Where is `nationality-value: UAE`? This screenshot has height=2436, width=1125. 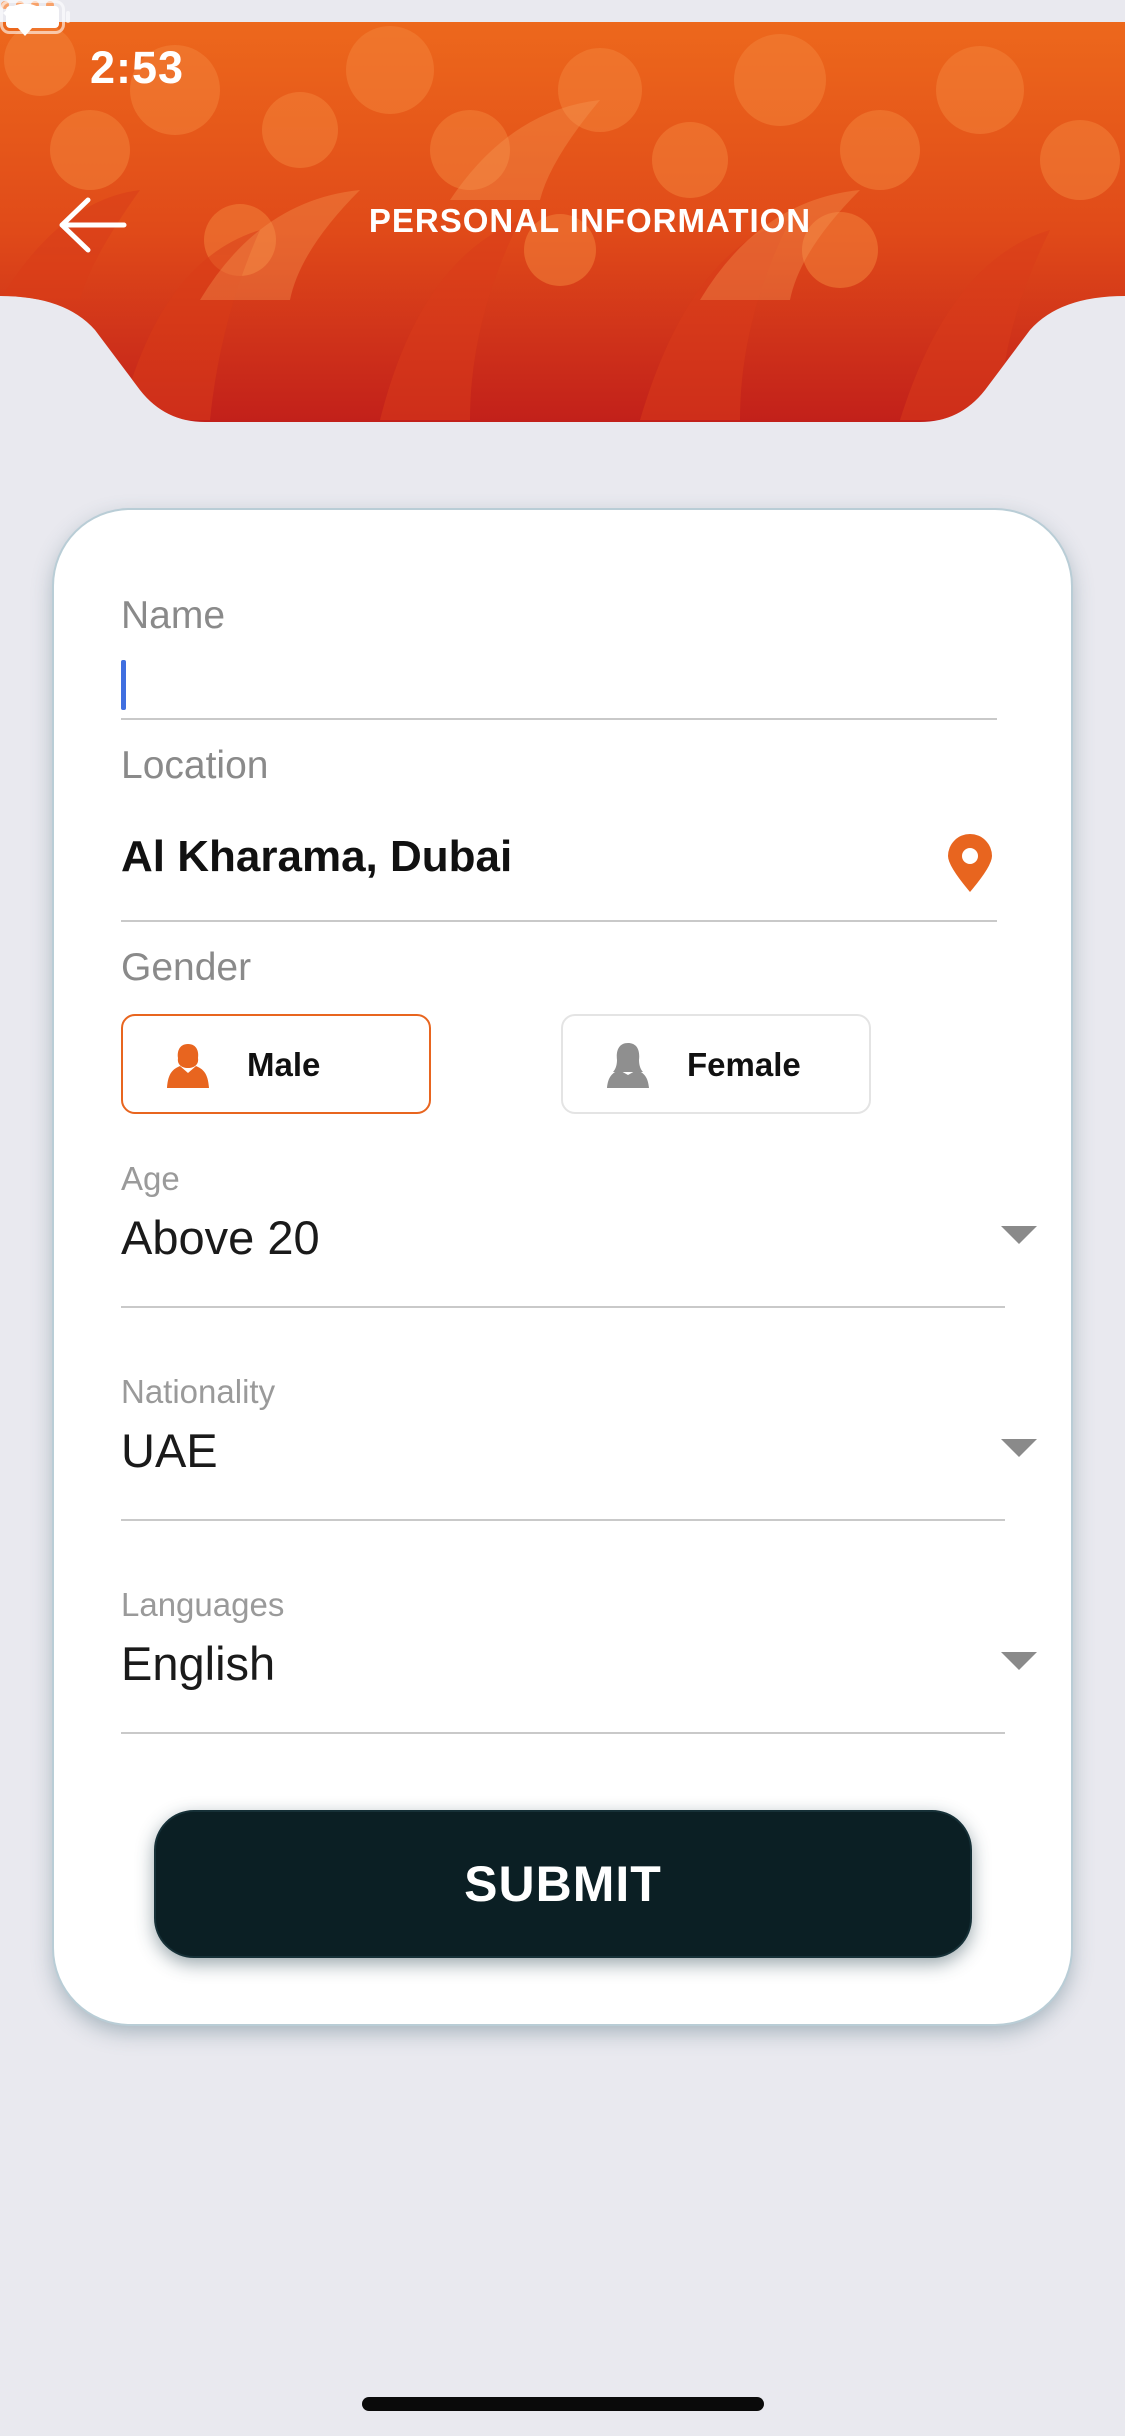
nationality-value: UAE is located at coordinates (169, 1450).